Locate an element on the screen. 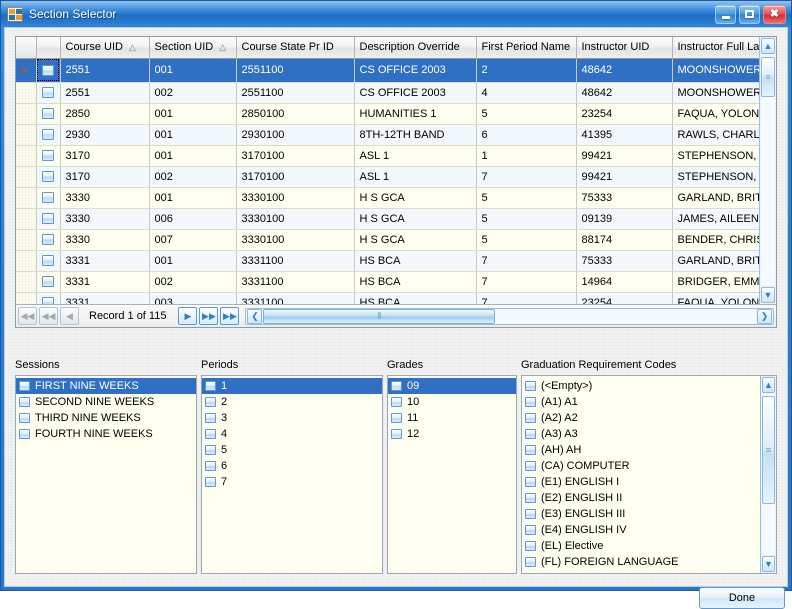 This screenshot has width=792, height=609. cell-course-state-pr-id: 2850100 is located at coordinates (295, 114).